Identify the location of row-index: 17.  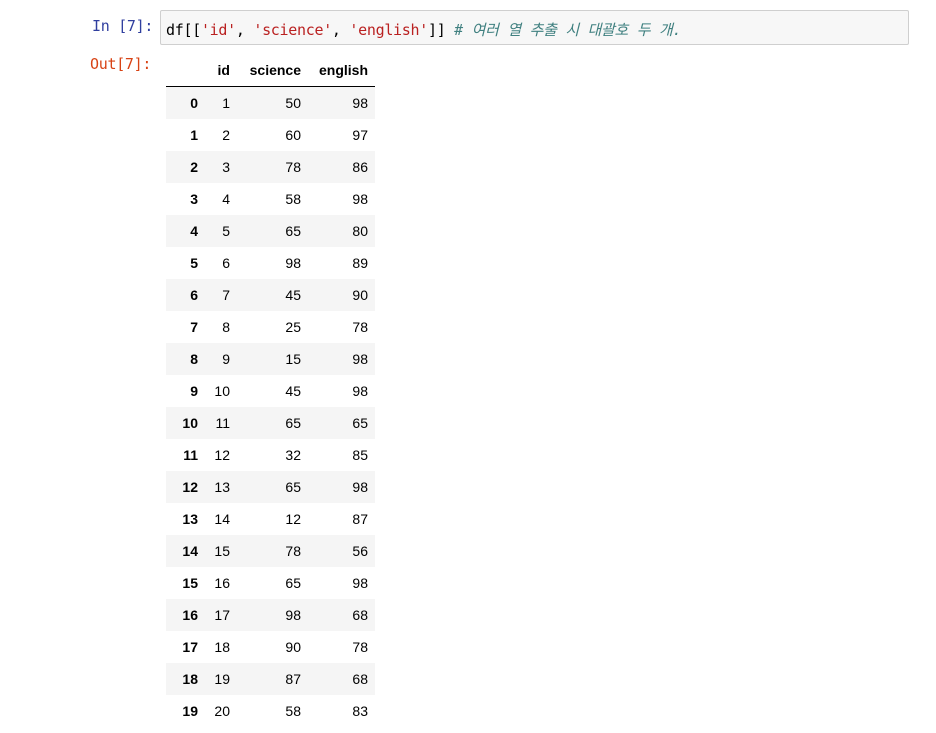
(190, 647).